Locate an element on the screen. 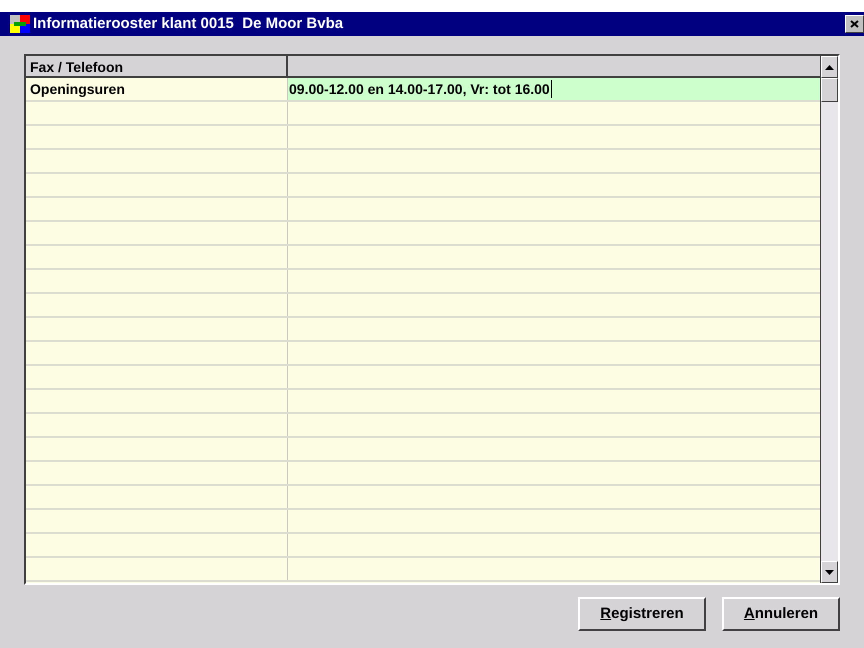 Image resolution: width=864 pixels, height=648 pixels. app-icon is located at coordinates (20, 24).